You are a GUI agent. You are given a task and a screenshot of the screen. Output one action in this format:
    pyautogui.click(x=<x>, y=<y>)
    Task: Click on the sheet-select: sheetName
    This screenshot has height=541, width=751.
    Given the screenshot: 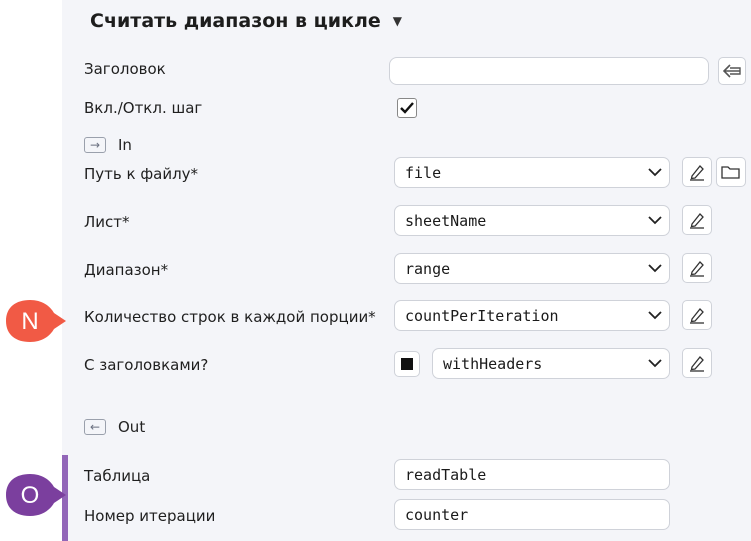 What is the action you would take?
    pyautogui.click(x=532, y=220)
    